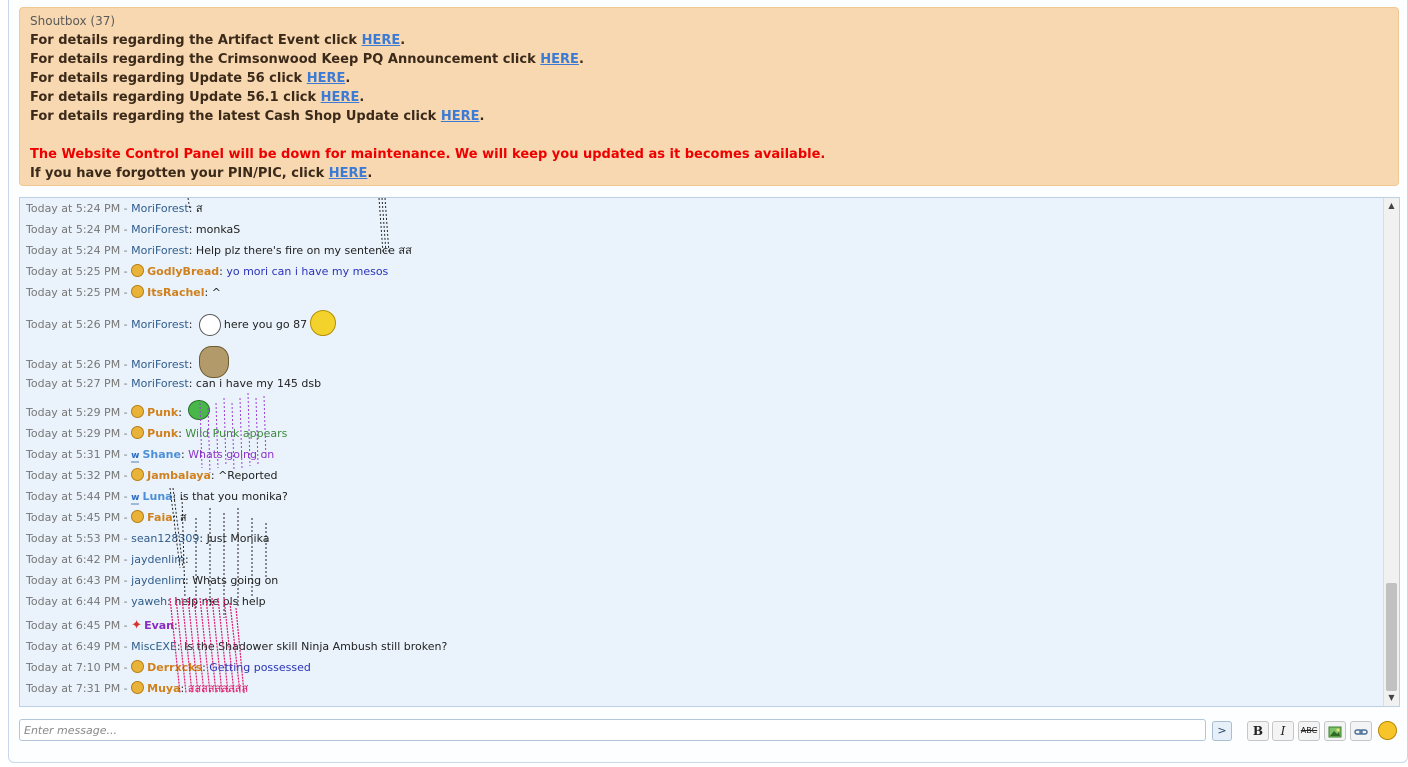 The image size is (1408, 767). Describe the element at coordinates (175, 292) in the screenshot. I see `message-user: ItsRachel` at that location.